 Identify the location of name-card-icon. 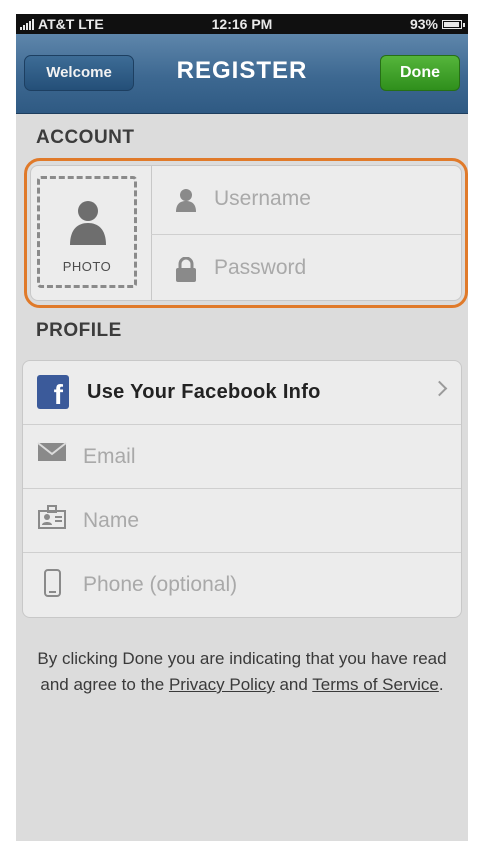
(52, 517).